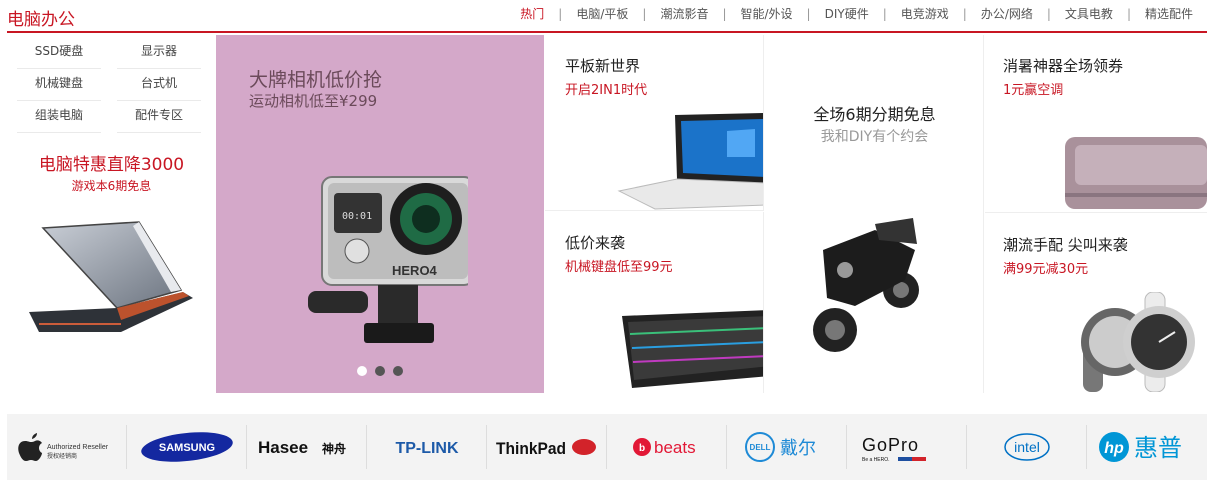 The image size is (1228, 486). I want to click on apple-reseller-logo: Authorized Reseller 授权经销商, so click(63, 447).